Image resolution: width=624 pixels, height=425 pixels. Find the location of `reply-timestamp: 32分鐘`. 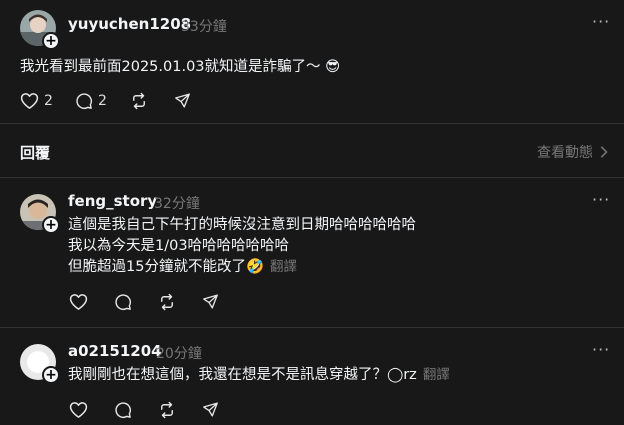

reply-timestamp: 32分鐘 is located at coordinates (177, 204).